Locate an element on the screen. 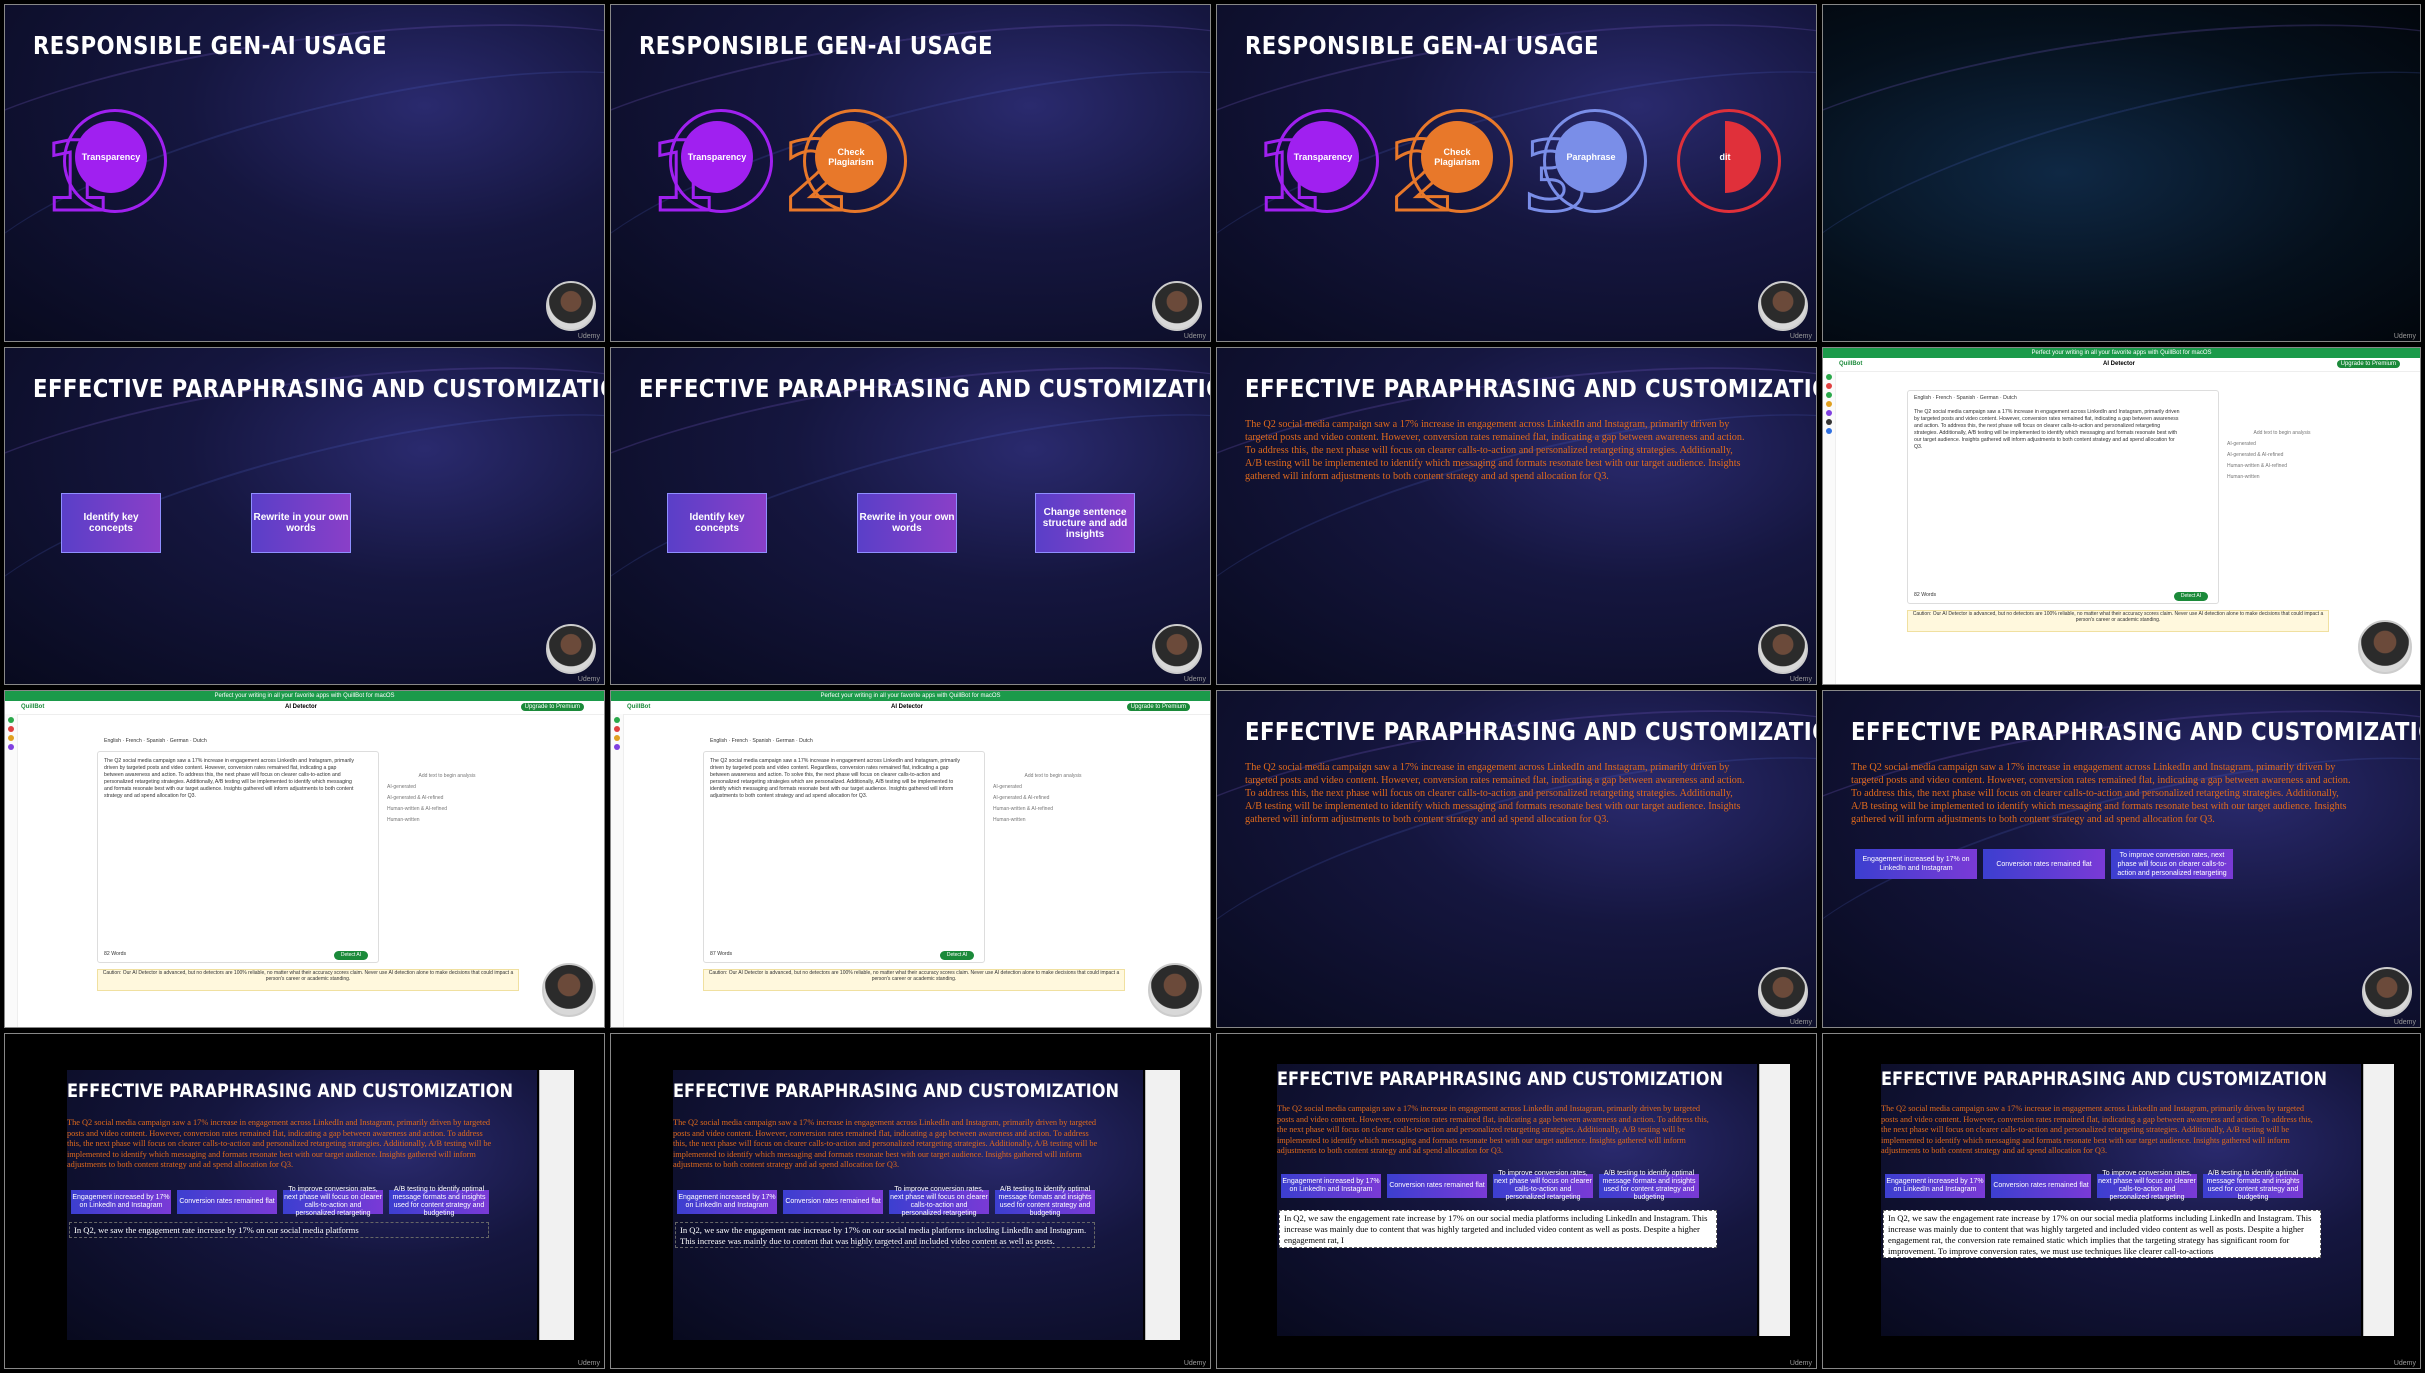 The image size is (2425, 1373). insight-box: Conversion rates remained flat is located at coordinates (227, 1202).